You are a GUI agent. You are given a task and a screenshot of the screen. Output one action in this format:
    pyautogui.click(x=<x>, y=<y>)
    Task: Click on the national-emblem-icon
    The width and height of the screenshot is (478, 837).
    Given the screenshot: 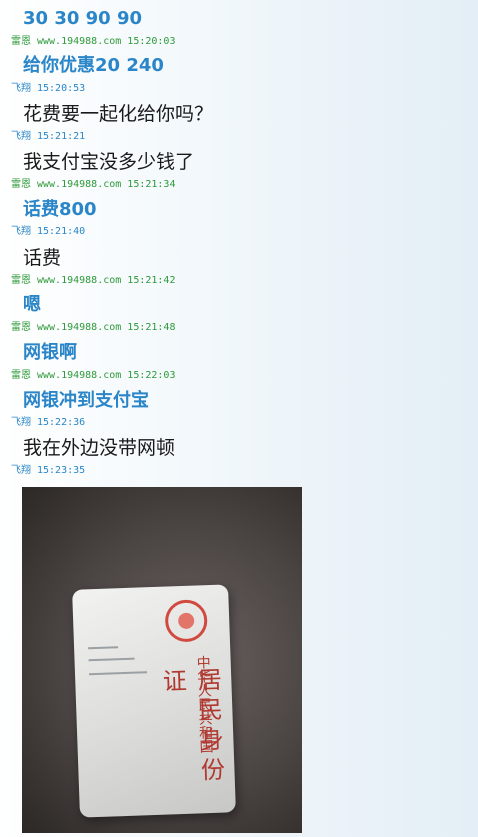 What is the action you would take?
    pyautogui.click(x=186, y=621)
    